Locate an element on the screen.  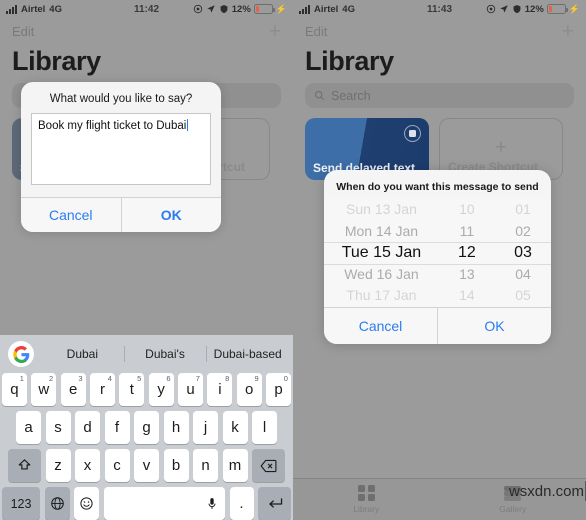
key-y: 6y is located at coordinates (161, 389).